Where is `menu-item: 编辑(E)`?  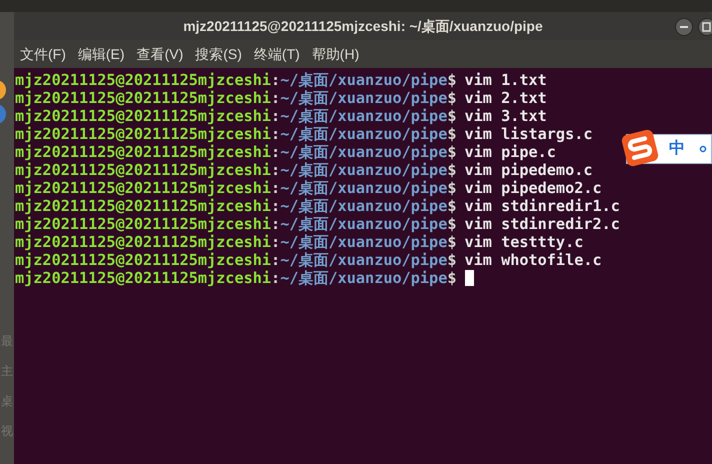 menu-item: 编辑(E) is located at coordinates (101, 54).